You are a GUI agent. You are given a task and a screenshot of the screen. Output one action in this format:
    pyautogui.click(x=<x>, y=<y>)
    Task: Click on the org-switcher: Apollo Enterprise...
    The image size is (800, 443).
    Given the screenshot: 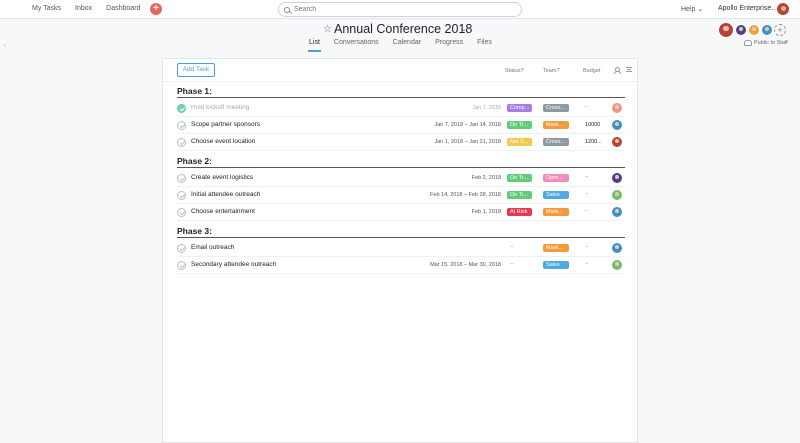 What is the action you would take?
    pyautogui.click(x=747, y=8)
    